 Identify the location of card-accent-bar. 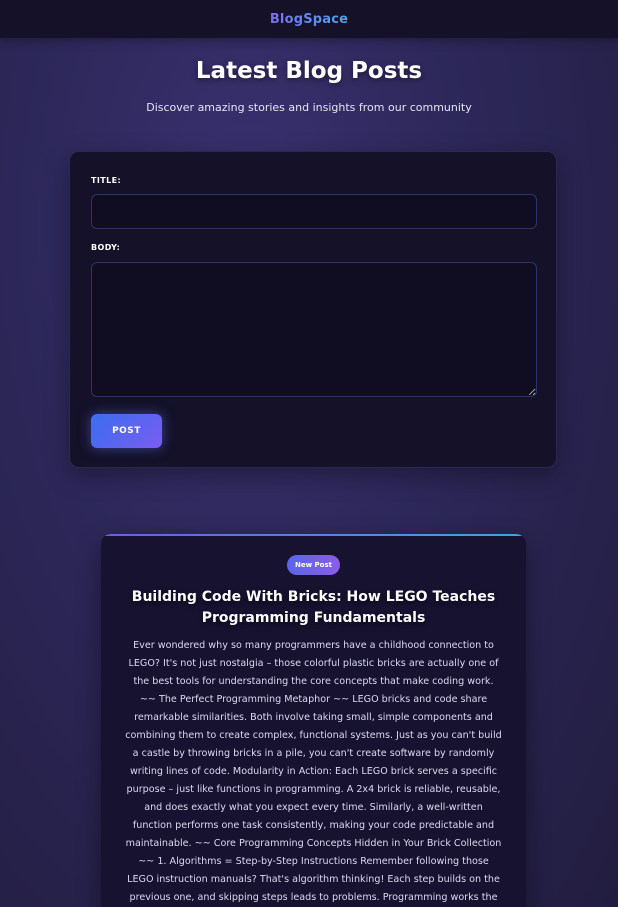
(313, 535).